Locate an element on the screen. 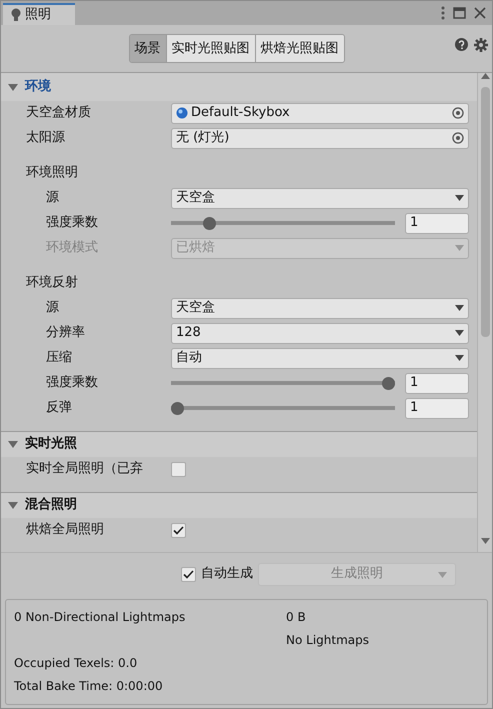 The image size is (493, 709). group-label: 环境反射 is located at coordinates (52, 283).